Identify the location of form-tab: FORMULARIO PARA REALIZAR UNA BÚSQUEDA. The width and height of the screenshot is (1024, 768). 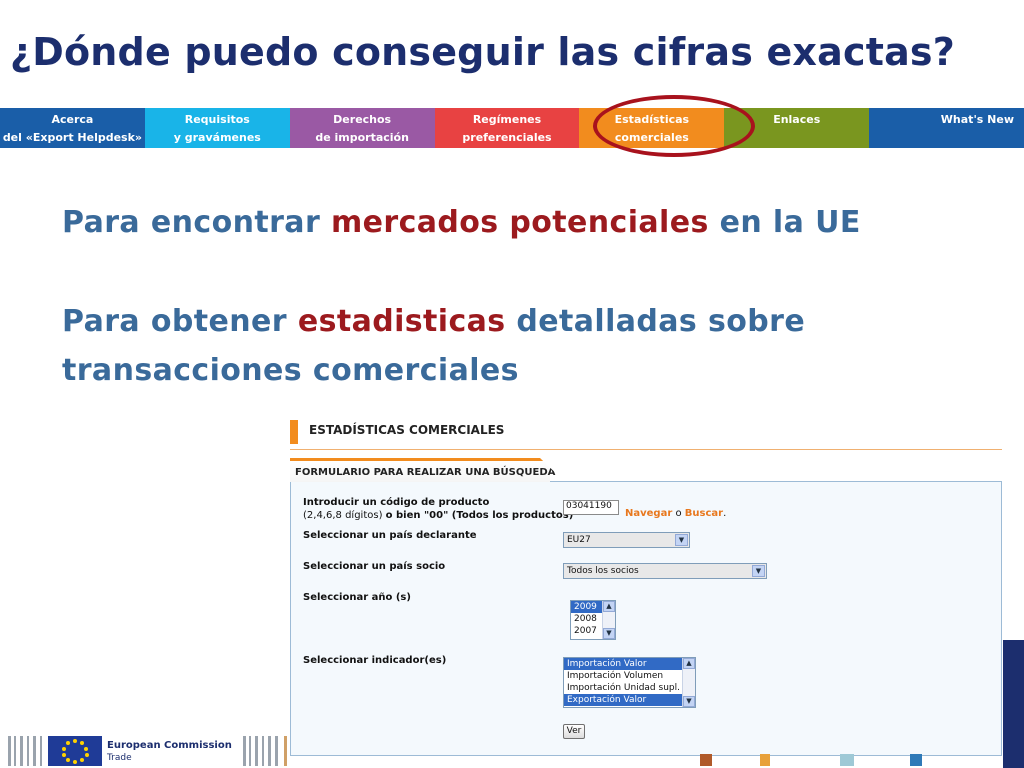
(422, 470).